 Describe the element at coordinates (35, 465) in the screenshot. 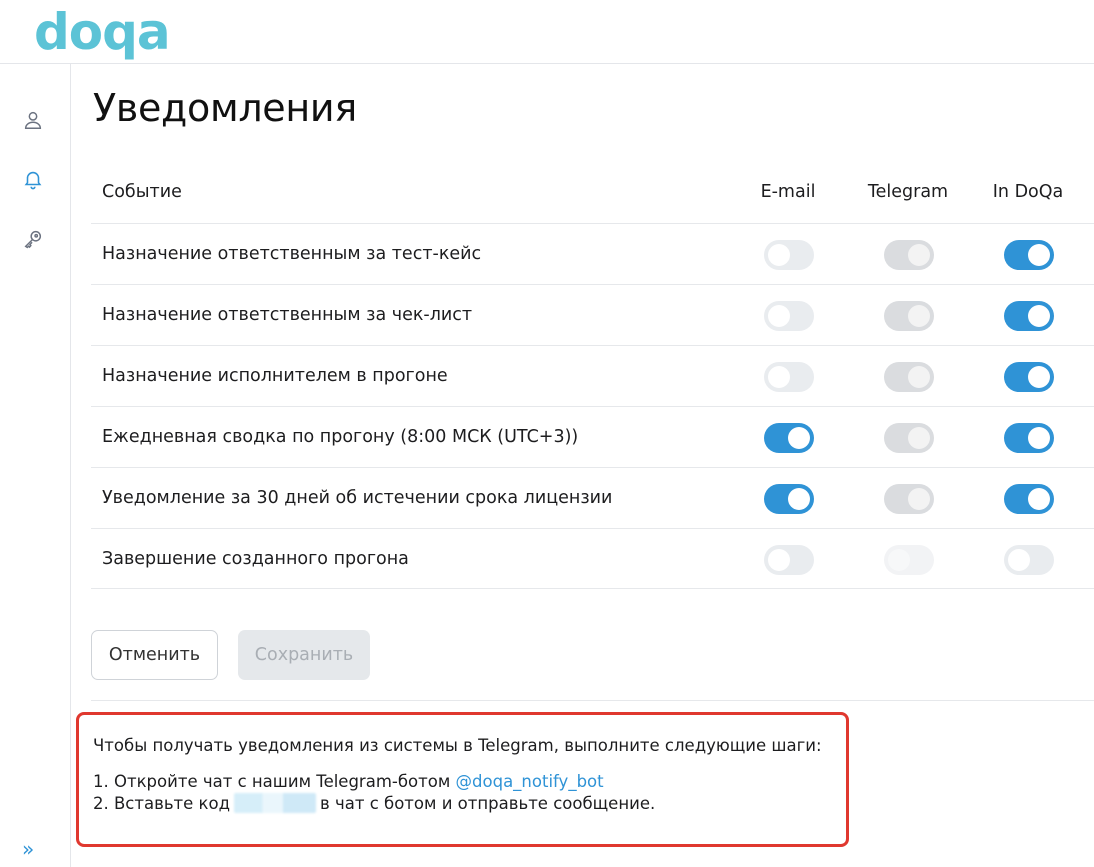

I see `sidebar: »` at that location.